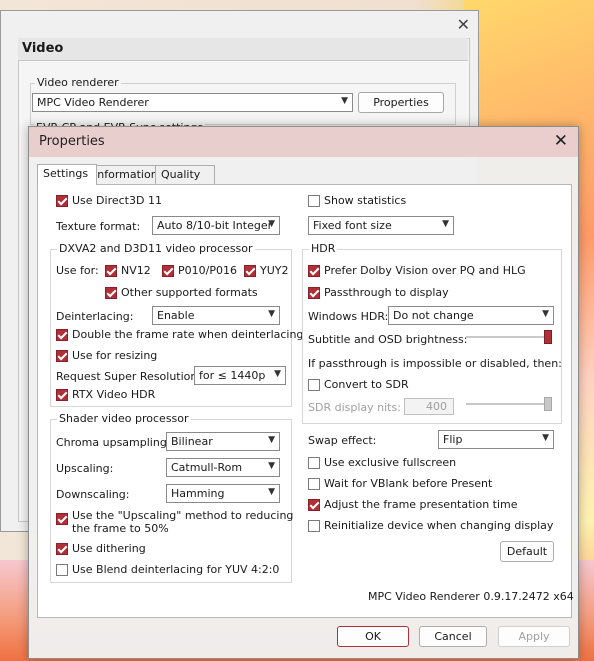  I want to click on ok-button: OK, so click(373, 636).